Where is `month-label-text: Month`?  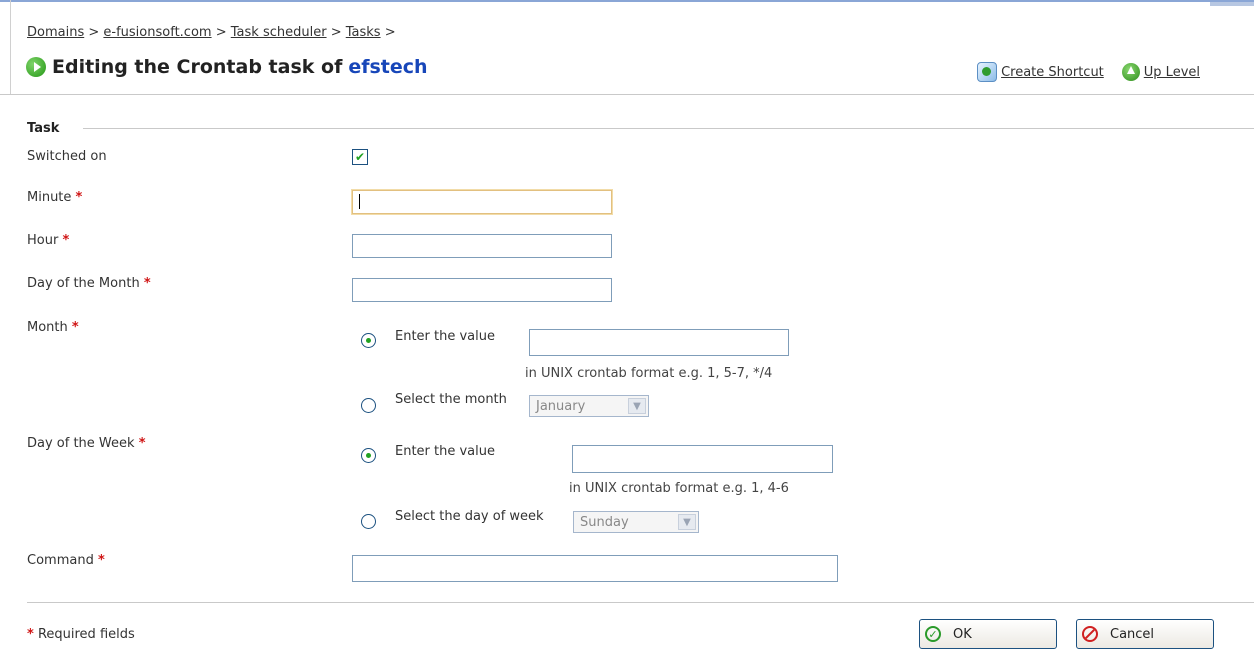 month-label-text: Month is located at coordinates (47, 327).